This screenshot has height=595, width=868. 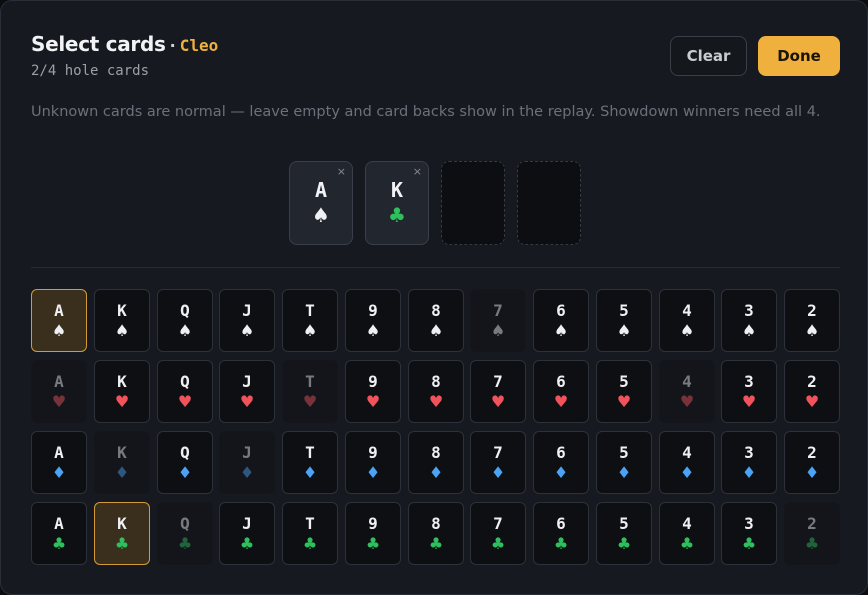 I want to click on hole-card-slot-3-empty, so click(x=473, y=203).